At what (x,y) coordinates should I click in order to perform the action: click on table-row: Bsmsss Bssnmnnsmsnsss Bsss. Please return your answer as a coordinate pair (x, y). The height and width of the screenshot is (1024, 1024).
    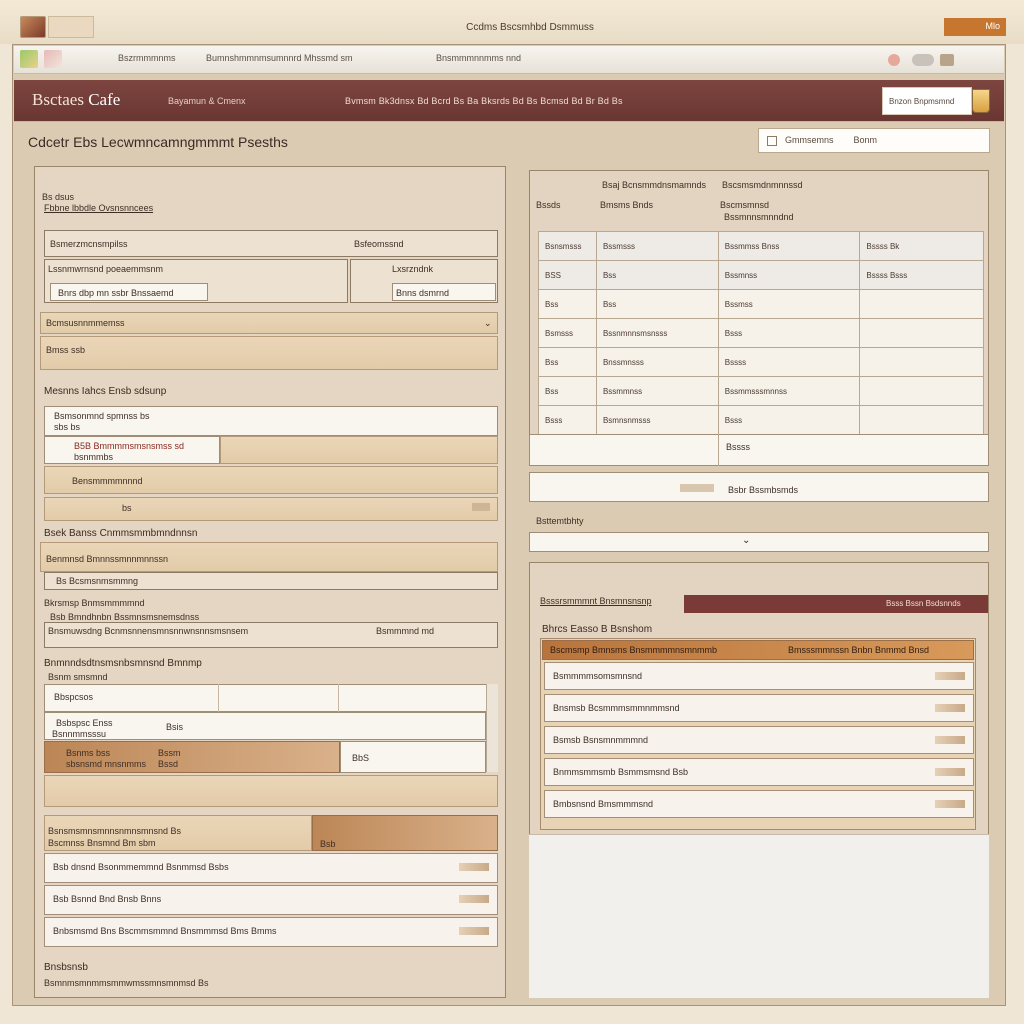
    Looking at the image, I should click on (761, 333).